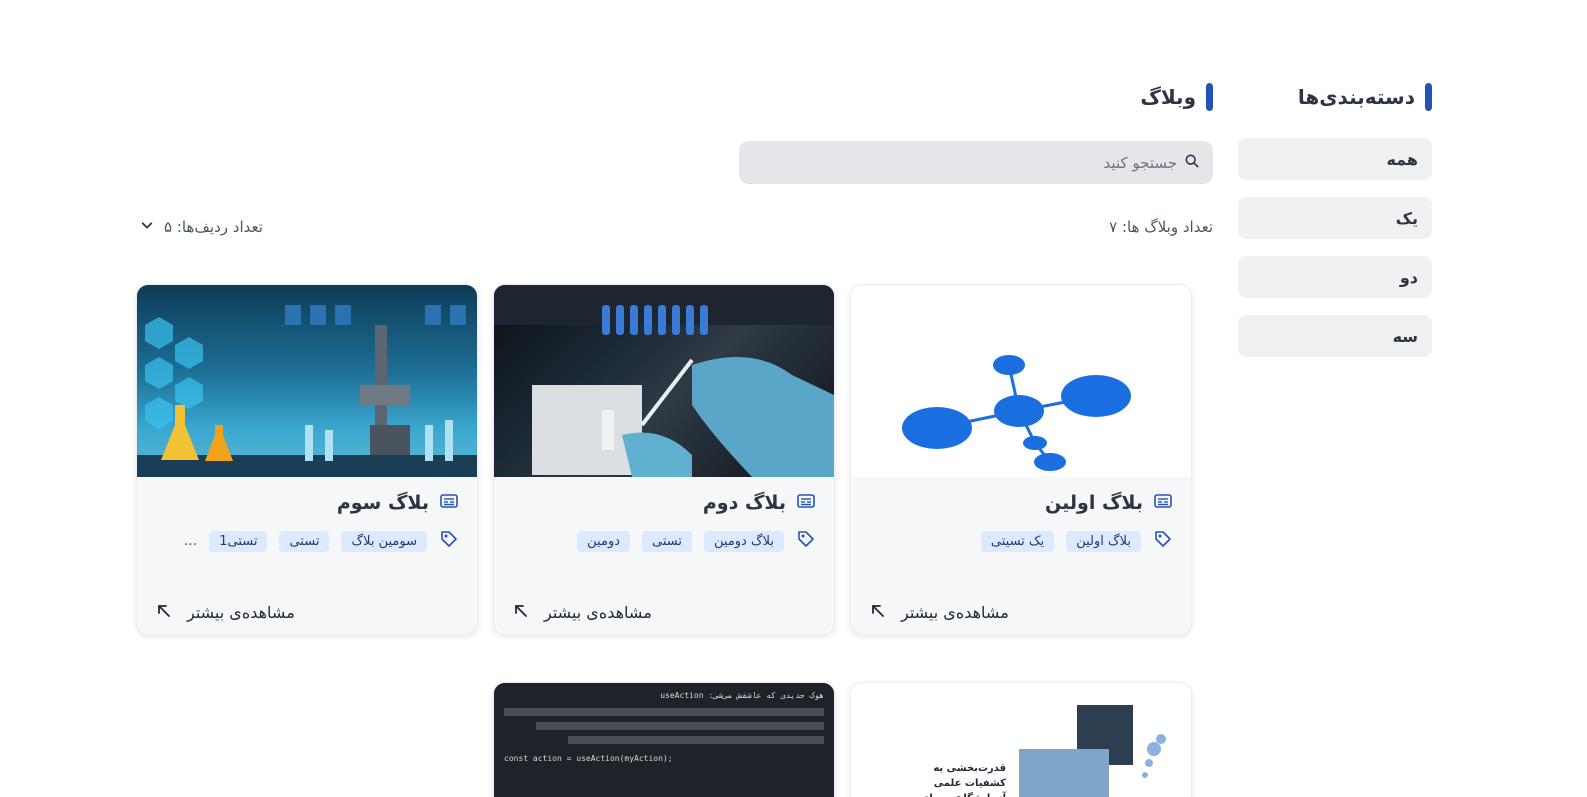  I want to click on category-item-three: سه, so click(1335, 336).